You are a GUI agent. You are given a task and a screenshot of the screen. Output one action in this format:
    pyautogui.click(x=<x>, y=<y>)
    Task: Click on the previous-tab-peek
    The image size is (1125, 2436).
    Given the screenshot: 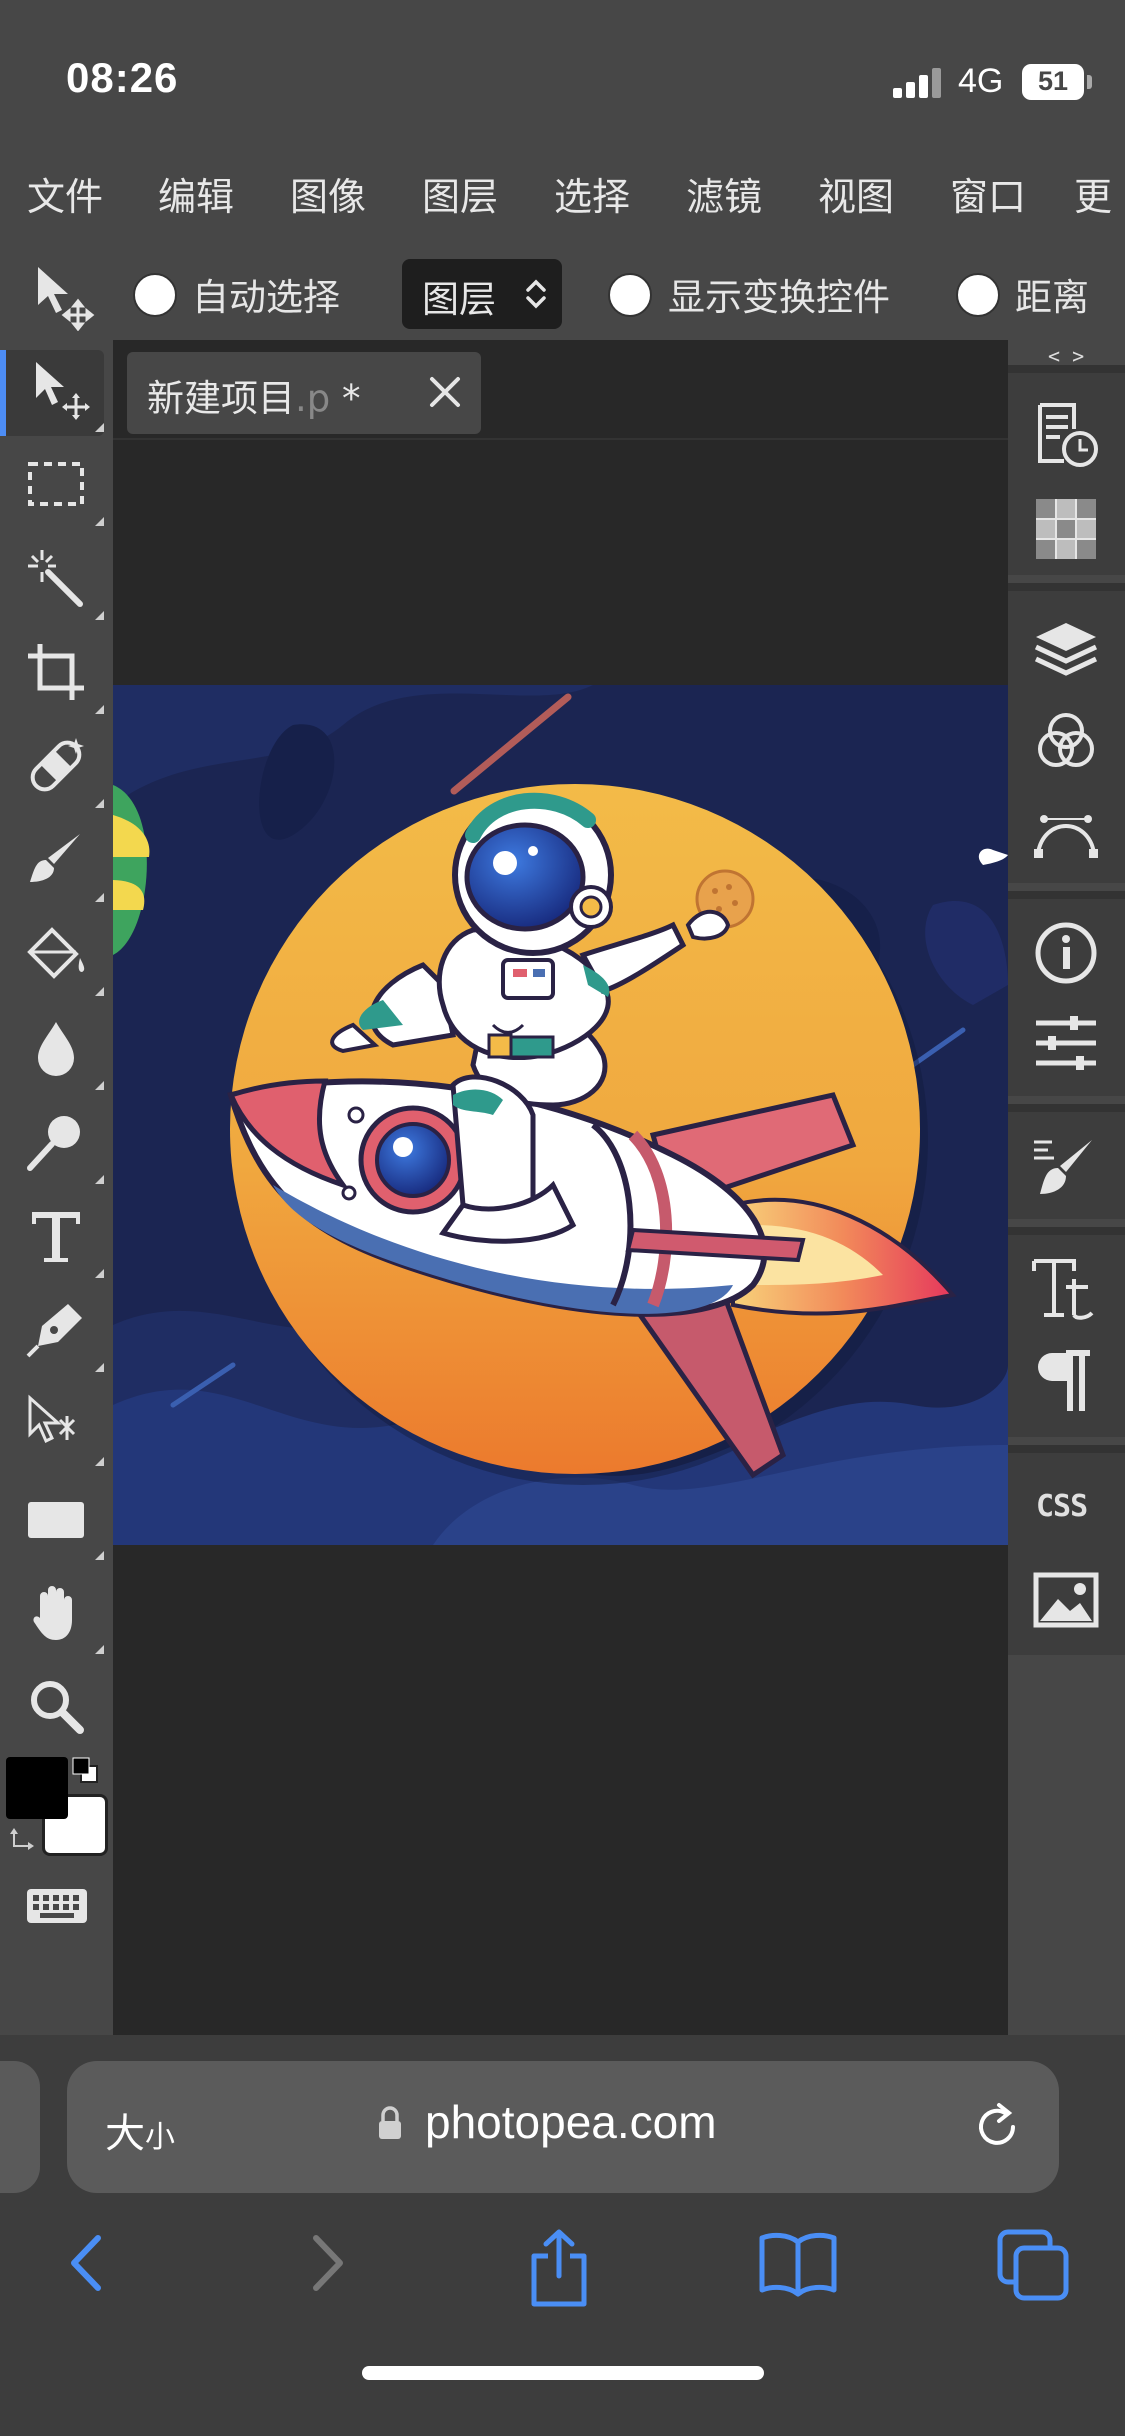 What is the action you would take?
    pyautogui.click(x=20, y=2127)
    